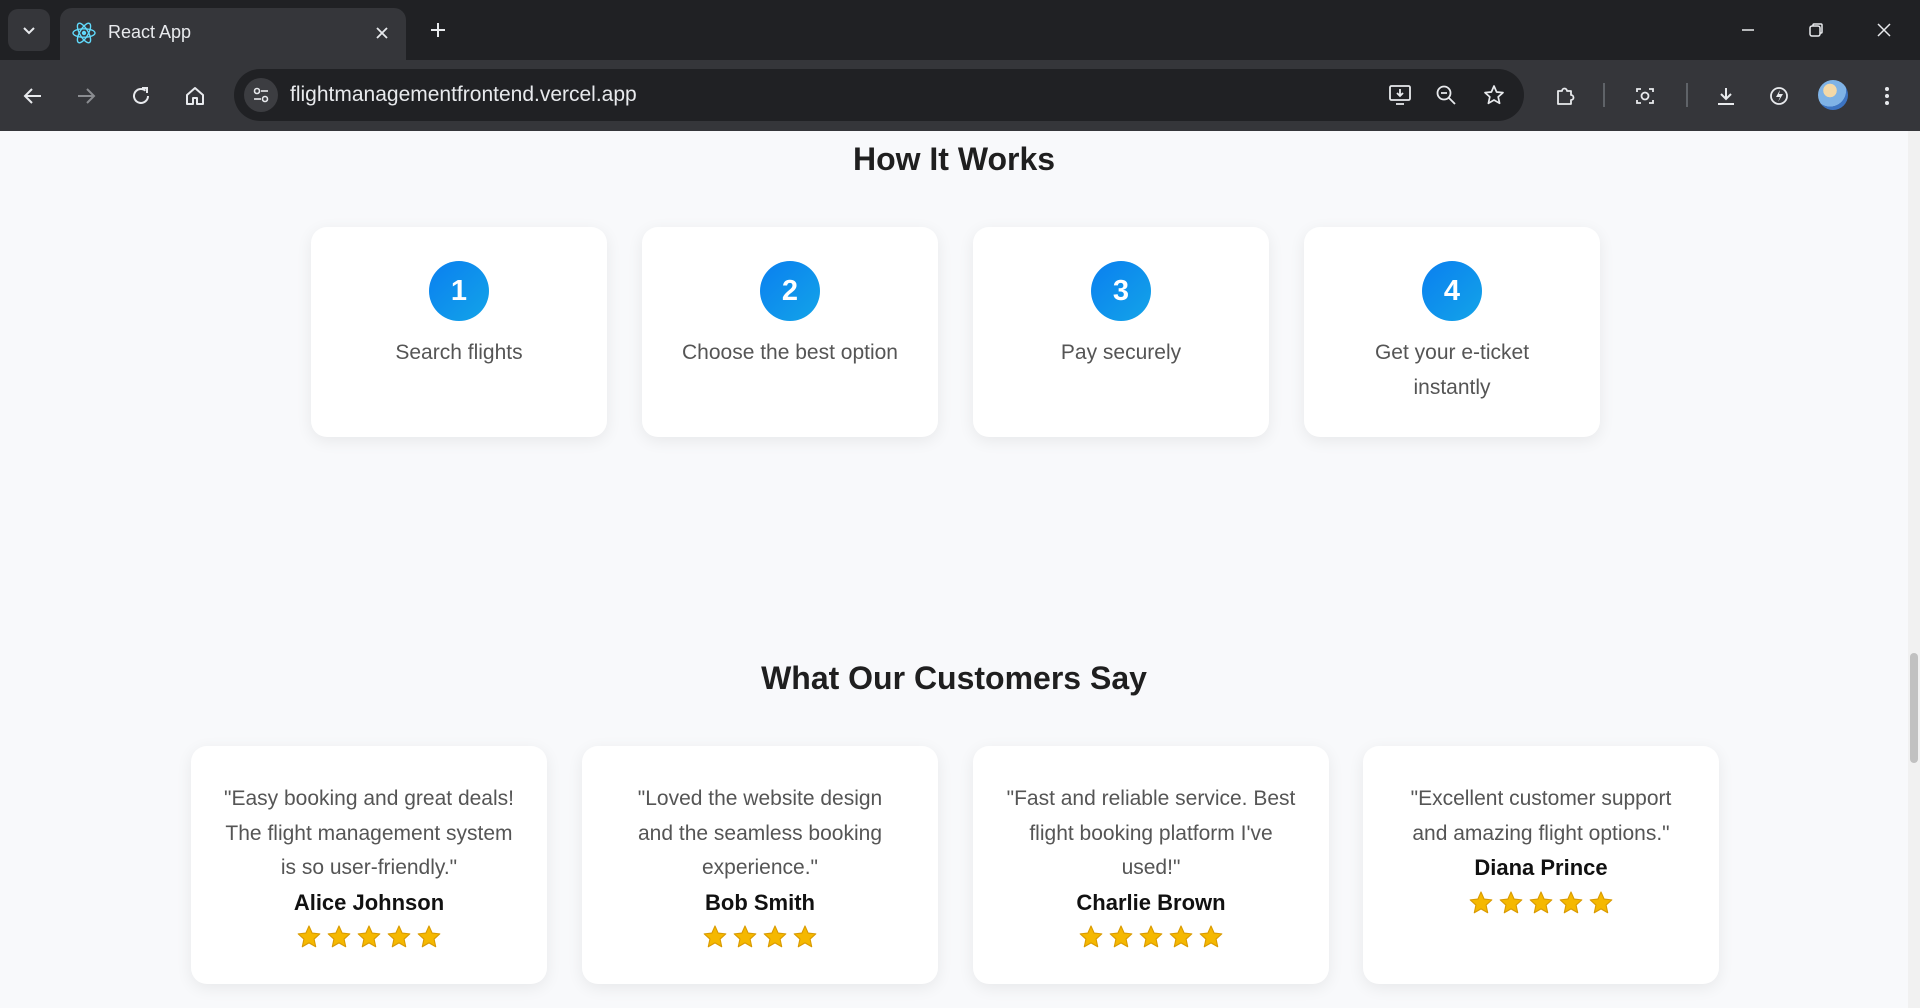 This screenshot has width=1920, height=1008. I want to click on step-card: 4 Get your e-ticket instantly, so click(1452, 332).